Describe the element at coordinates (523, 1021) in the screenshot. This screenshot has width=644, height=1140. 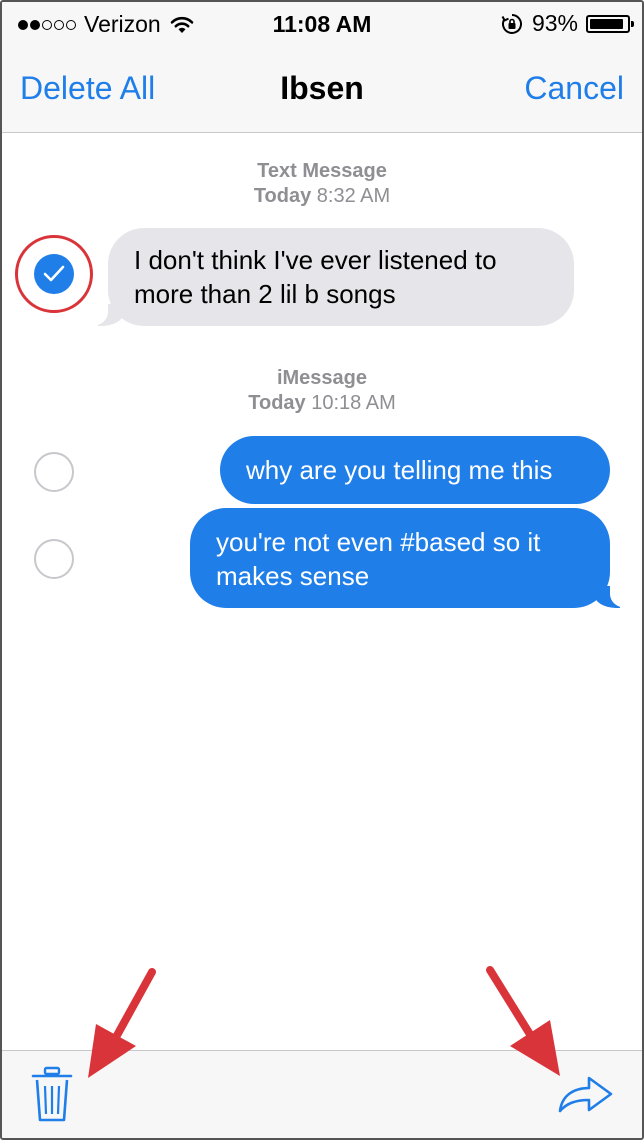
I see `annotation-arrow-right` at that location.